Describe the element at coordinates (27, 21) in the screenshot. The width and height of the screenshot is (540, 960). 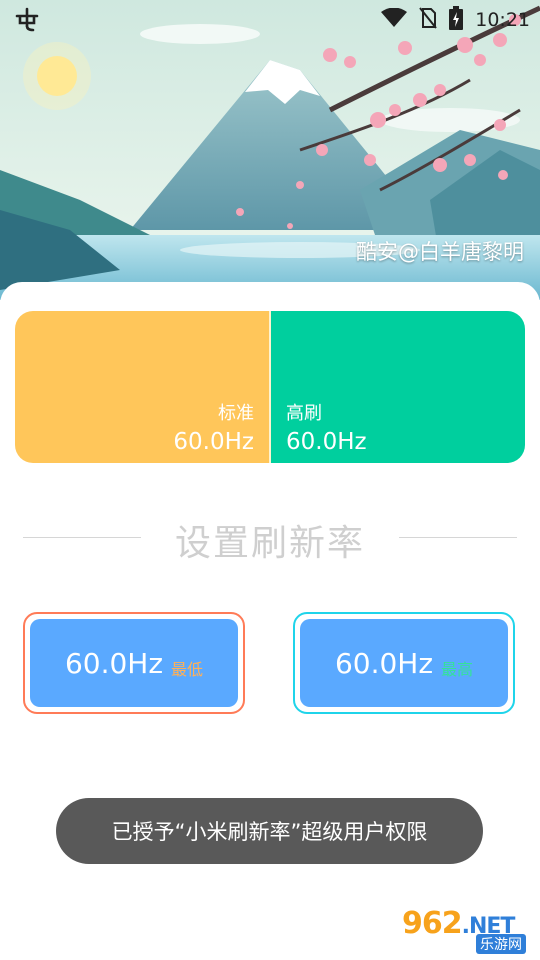
I see `coolapk-logo-icon` at that location.